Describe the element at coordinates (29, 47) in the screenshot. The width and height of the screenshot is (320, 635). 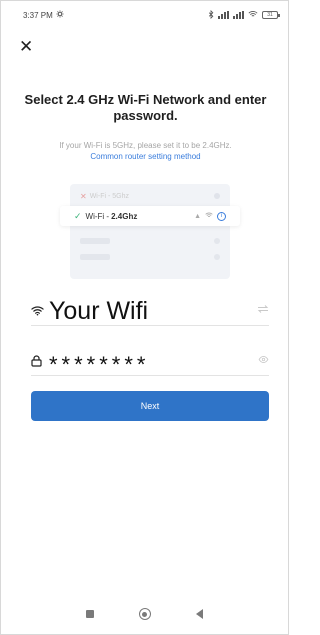
I see `close-icon: ✕` at that location.